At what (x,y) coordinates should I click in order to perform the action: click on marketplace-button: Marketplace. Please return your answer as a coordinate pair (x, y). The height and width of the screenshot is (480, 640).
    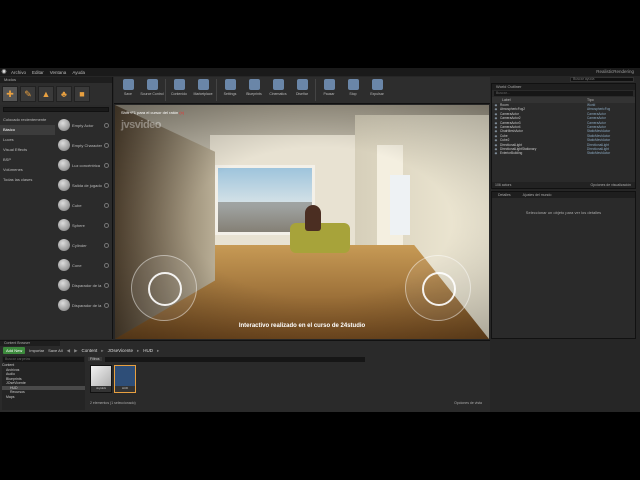
    Looking at the image, I should click on (203, 90).